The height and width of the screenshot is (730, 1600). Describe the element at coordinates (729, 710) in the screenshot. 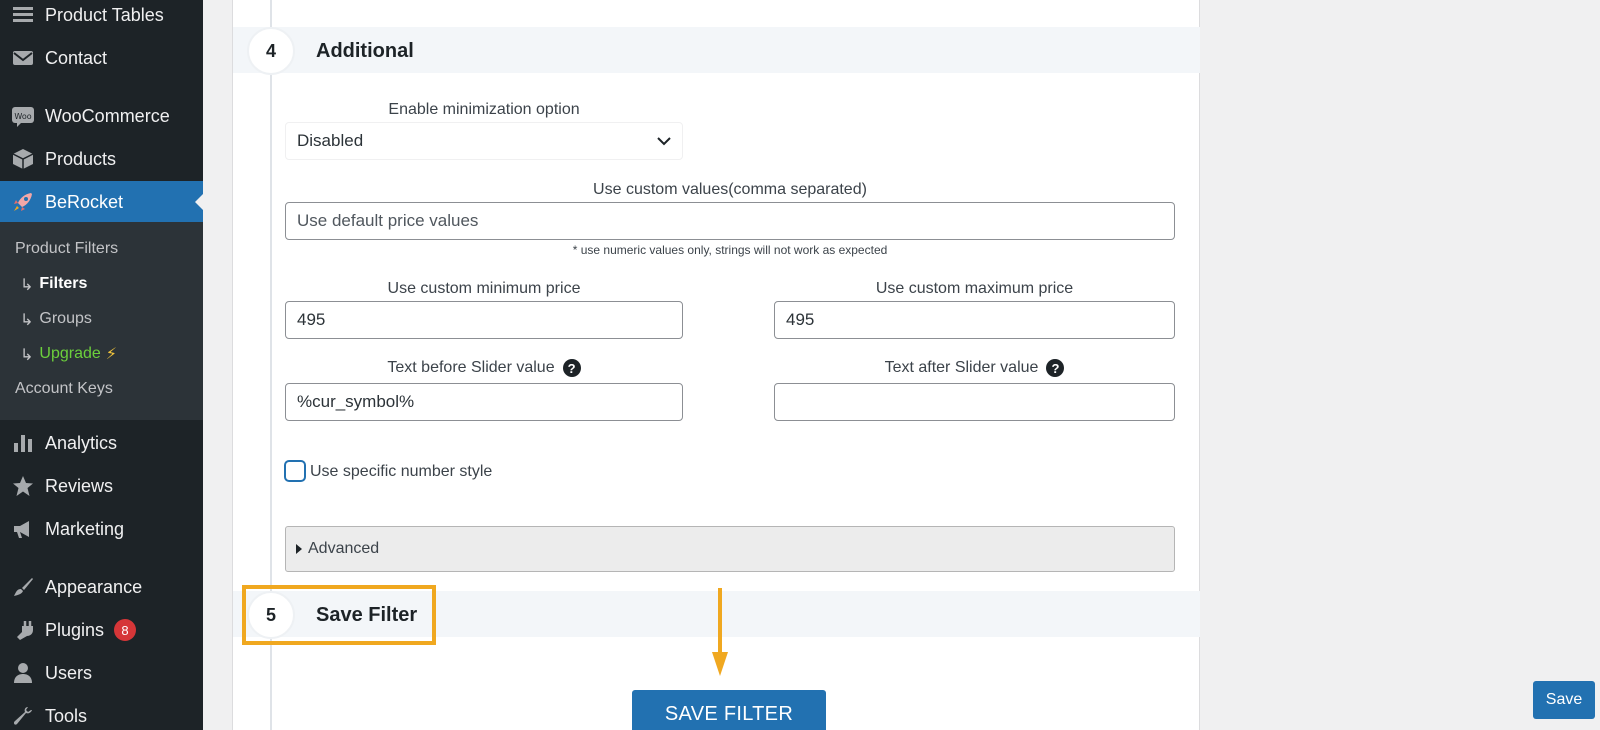

I see `save-filter-button: SAVE FILTER` at that location.